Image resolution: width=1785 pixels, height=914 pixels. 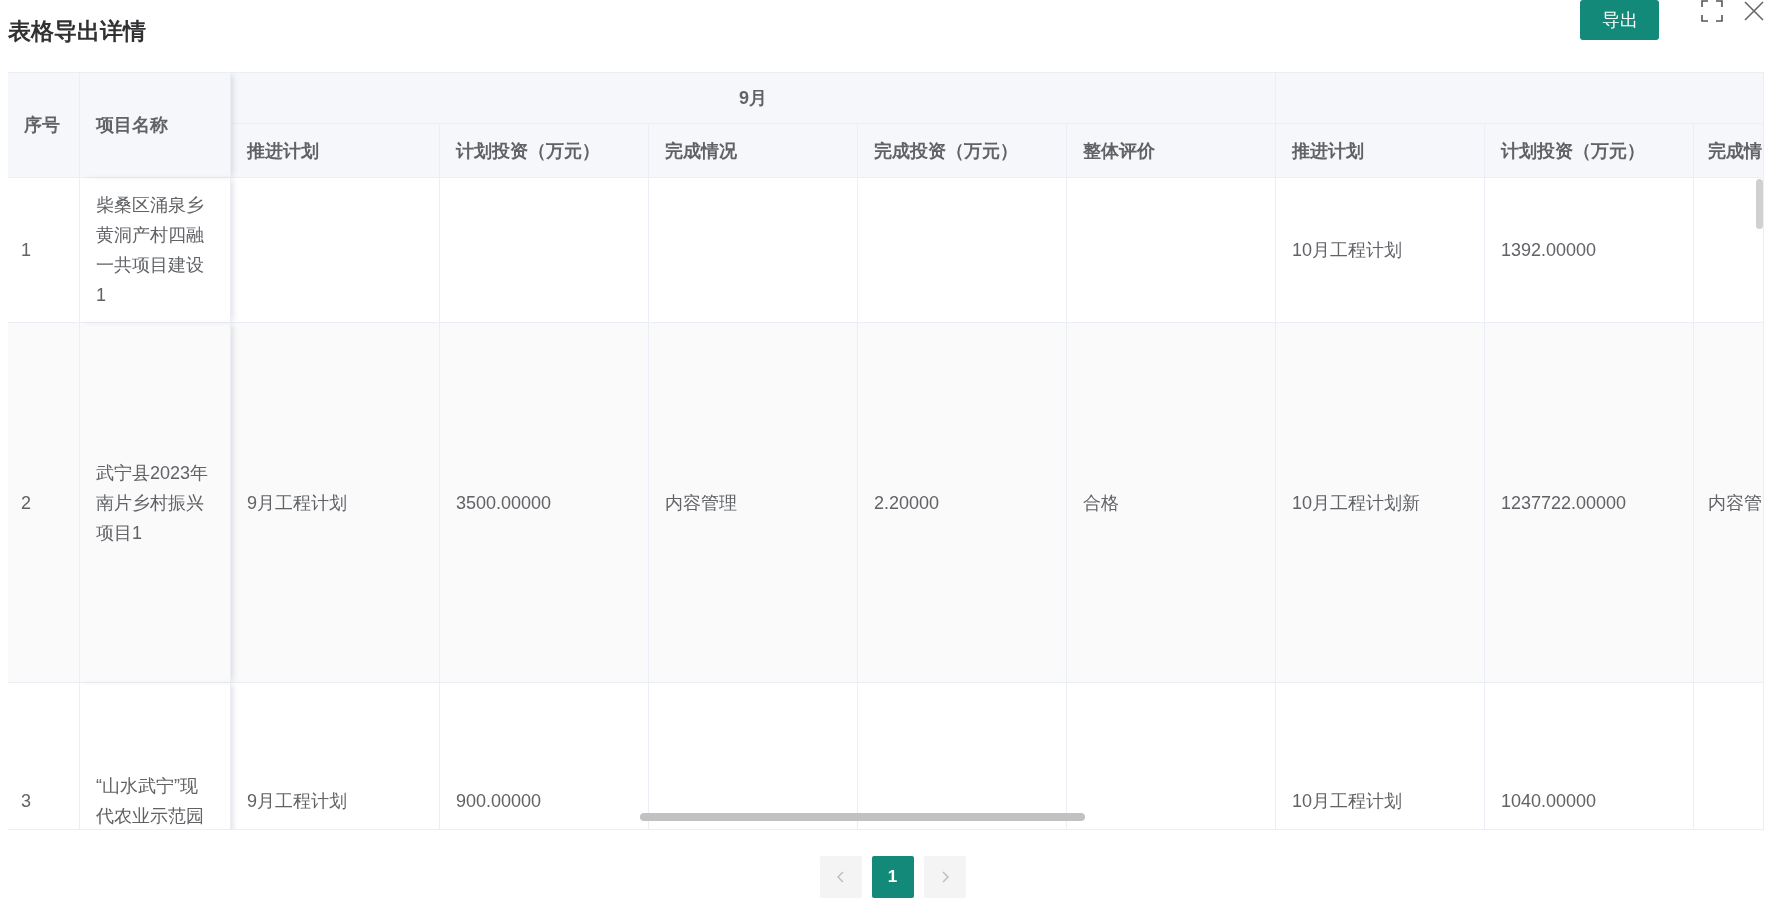 I want to click on close-icon, so click(x=1754, y=11).